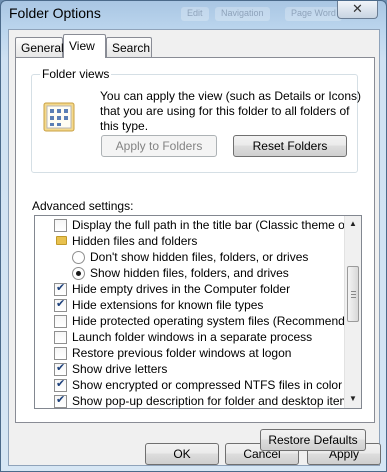 This screenshot has height=472, width=387. What do you see at coordinates (182, 353) in the screenshot?
I see `option-label: Restore previous folder windows at logon` at bounding box center [182, 353].